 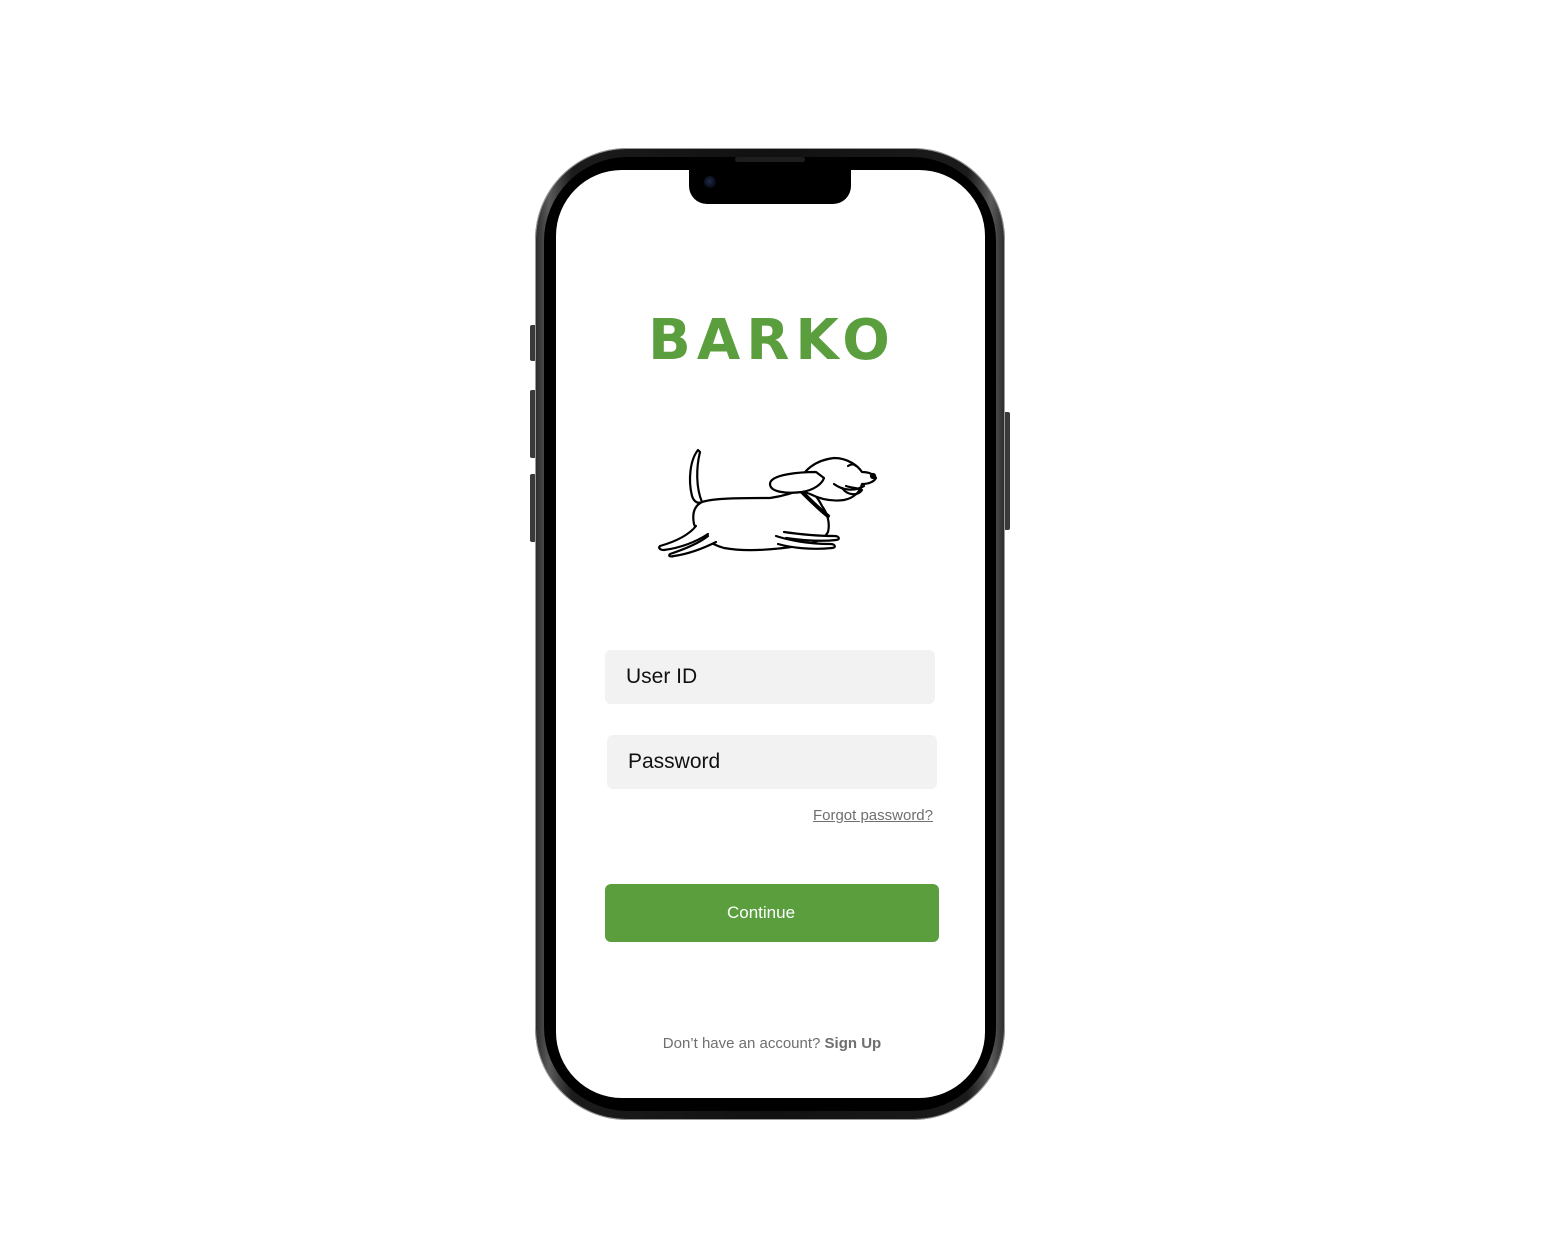 What do you see at coordinates (856, 815) in the screenshot?
I see `forgot-password-link: Forgot password?` at bounding box center [856, 815].